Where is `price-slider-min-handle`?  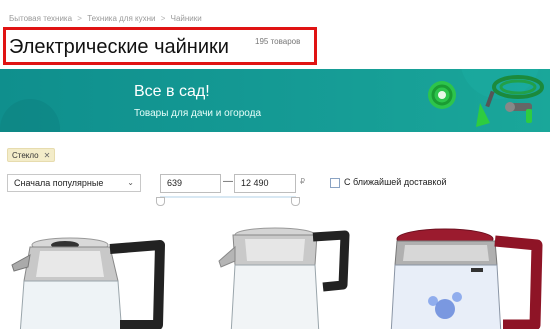 price-slider-min-handle is located at coordinates (160, 201).